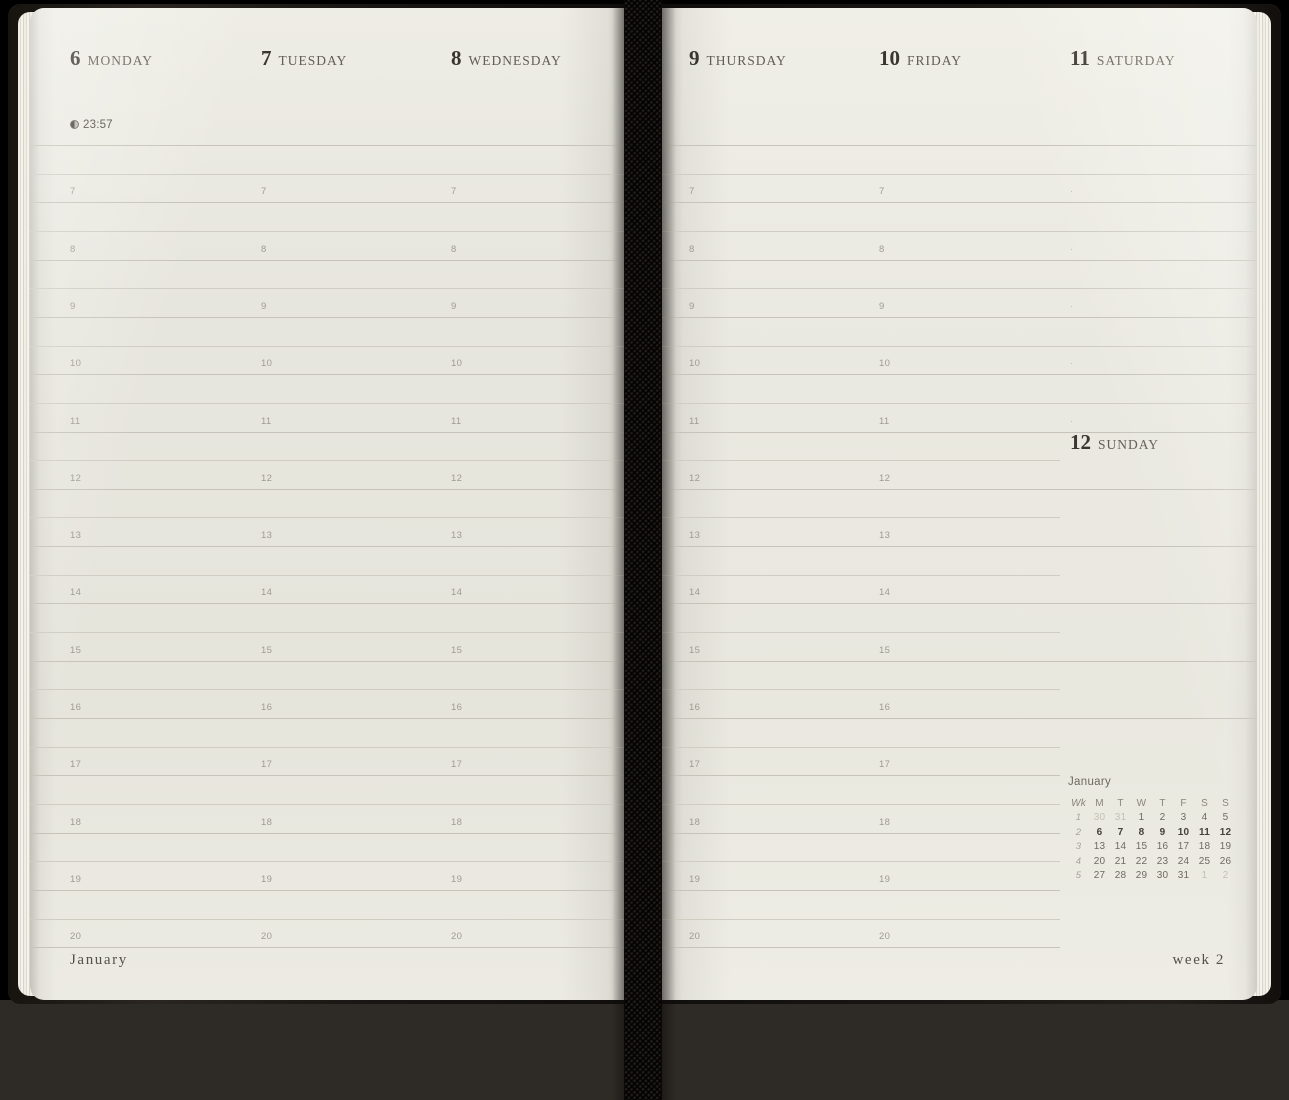  Describe the element at coordinates (1141, 876) in the screenshot. I see `mini-cal-day: 29` at that location.